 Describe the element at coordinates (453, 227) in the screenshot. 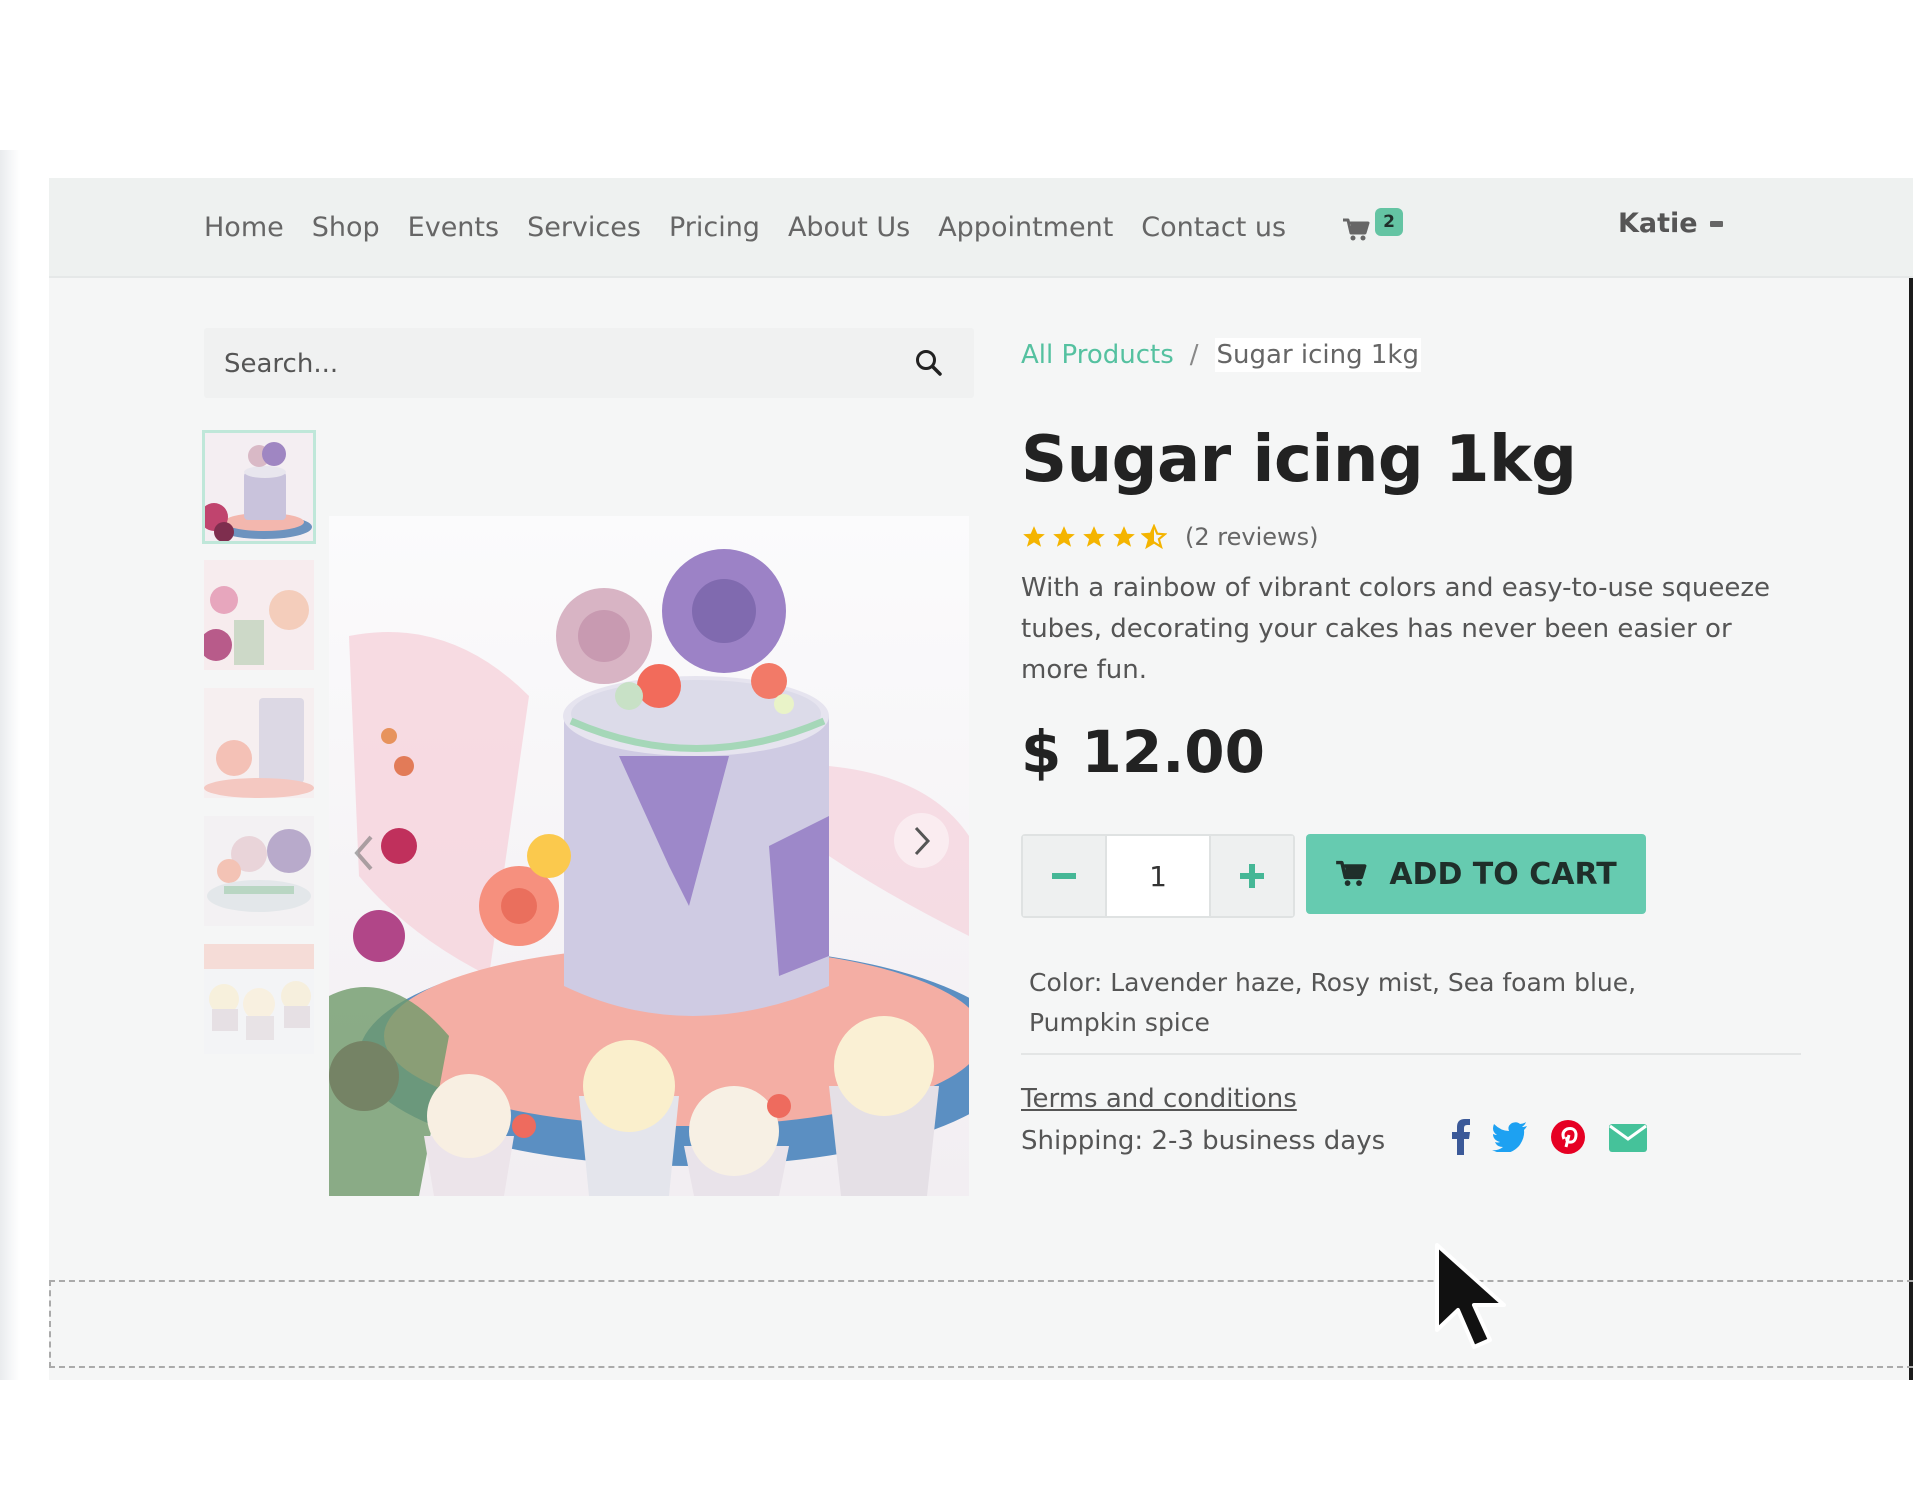

I see `nav-events: Events` at that location.